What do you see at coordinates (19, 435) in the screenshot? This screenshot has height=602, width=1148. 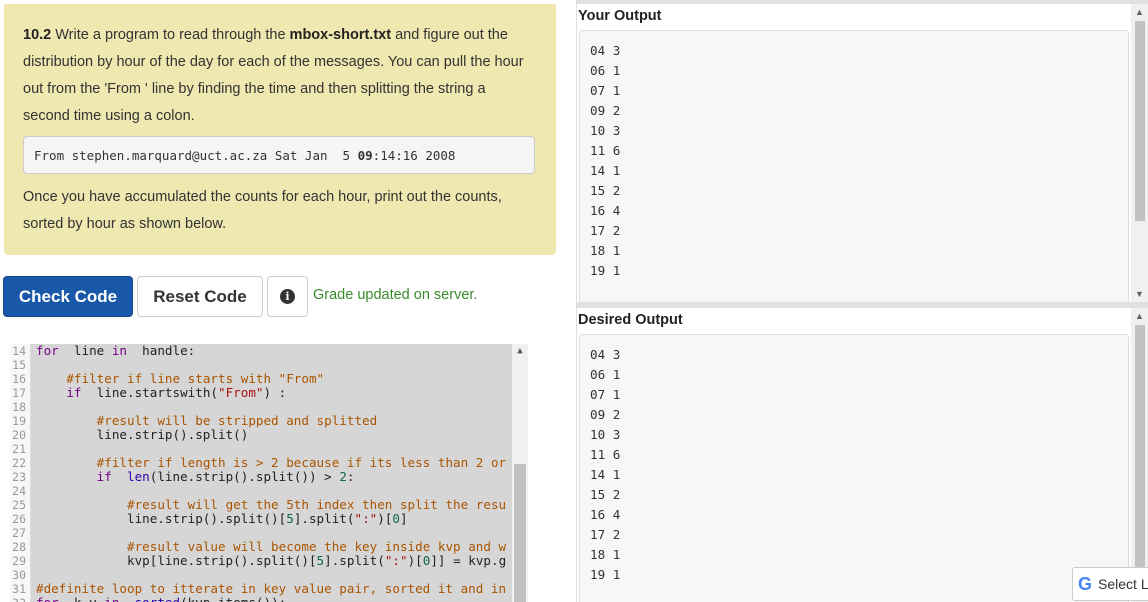 I see `line-number: 20` at bounding box center [19, 435].